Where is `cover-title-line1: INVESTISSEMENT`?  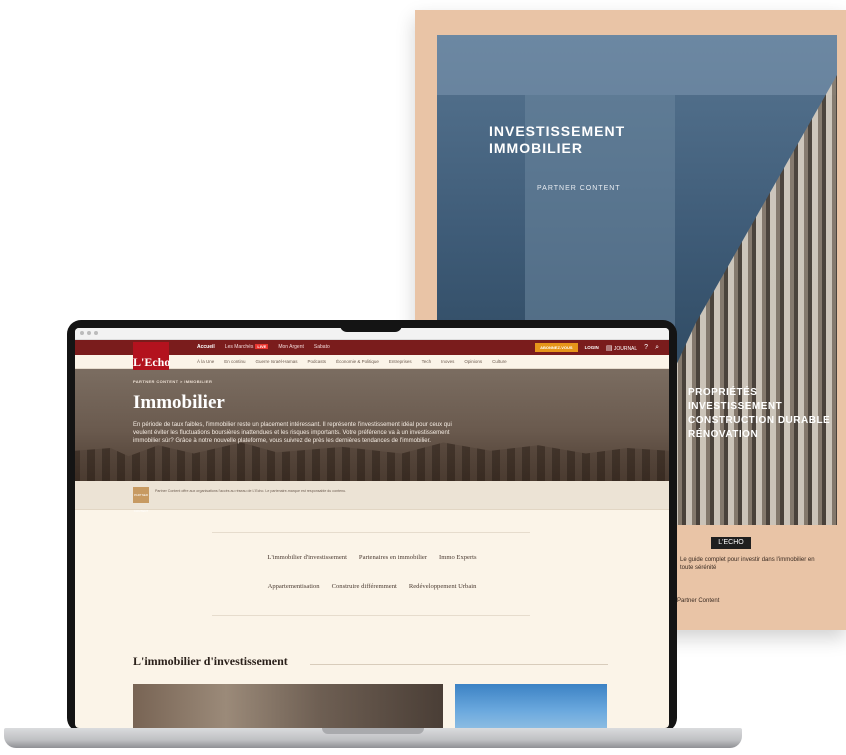
cover-title-line1: INVESTISSEMENT is located at coordinates (557, 131).